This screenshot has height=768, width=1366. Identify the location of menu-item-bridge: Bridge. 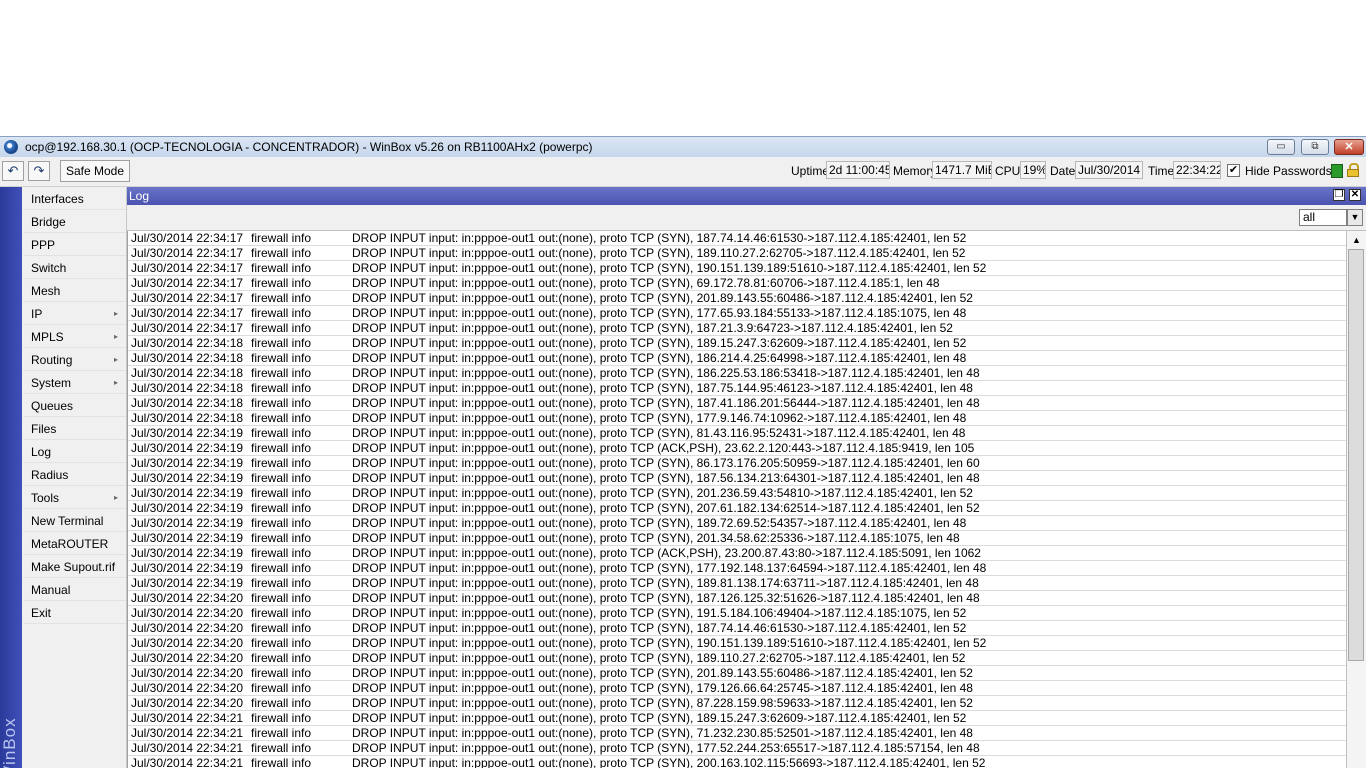
(74, 221).